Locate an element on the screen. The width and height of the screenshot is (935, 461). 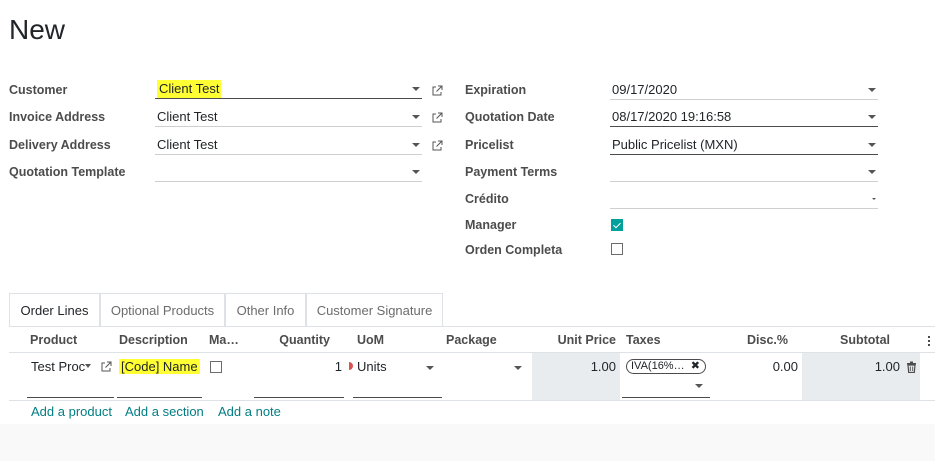
credito-label: Crédito is located at coordinates (487, 199).